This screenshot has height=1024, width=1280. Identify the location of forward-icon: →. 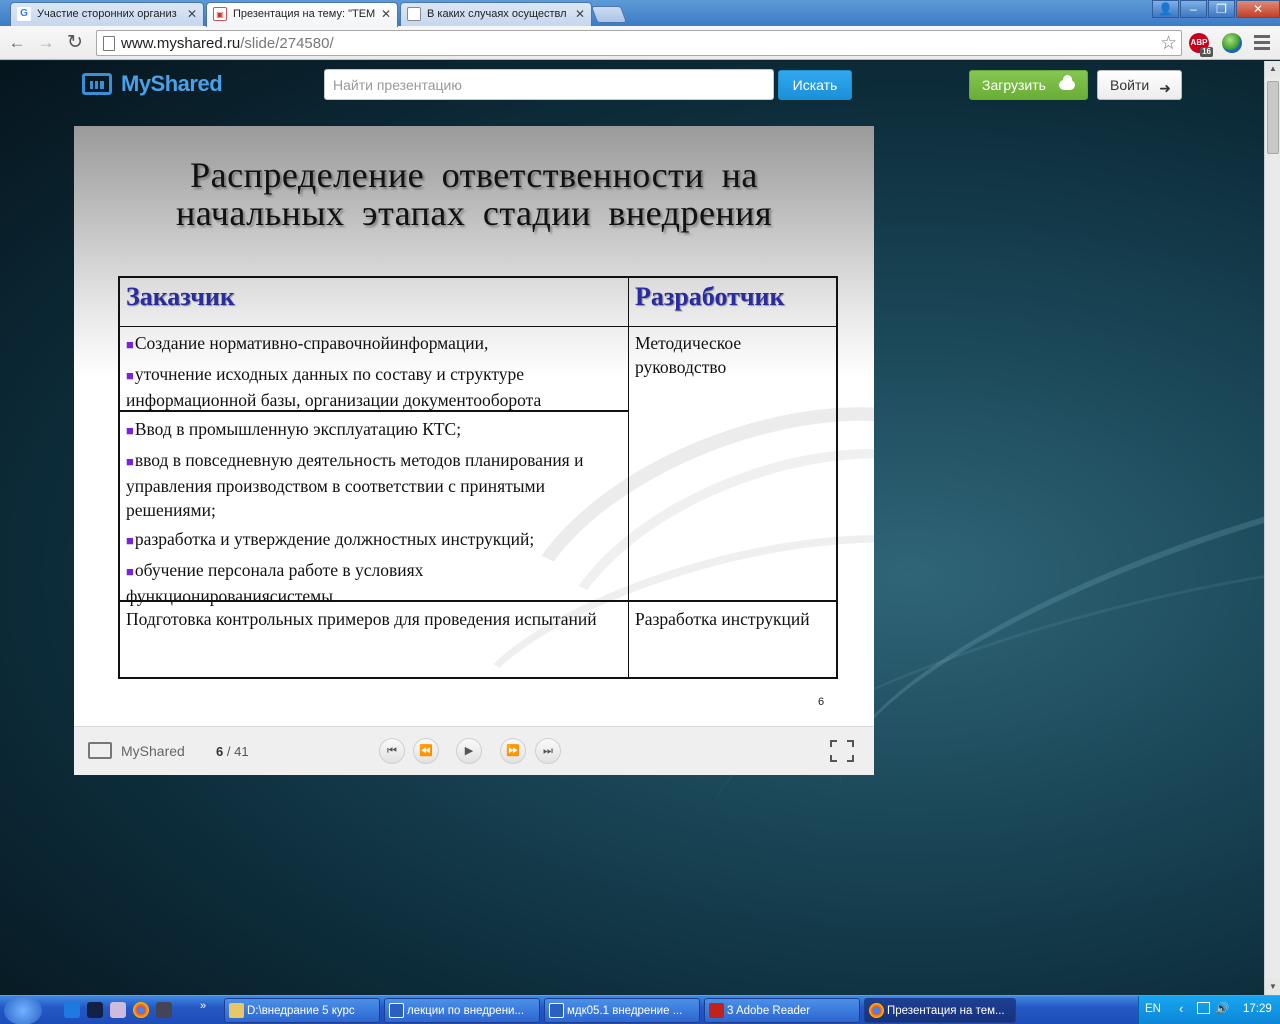
(46, 43).